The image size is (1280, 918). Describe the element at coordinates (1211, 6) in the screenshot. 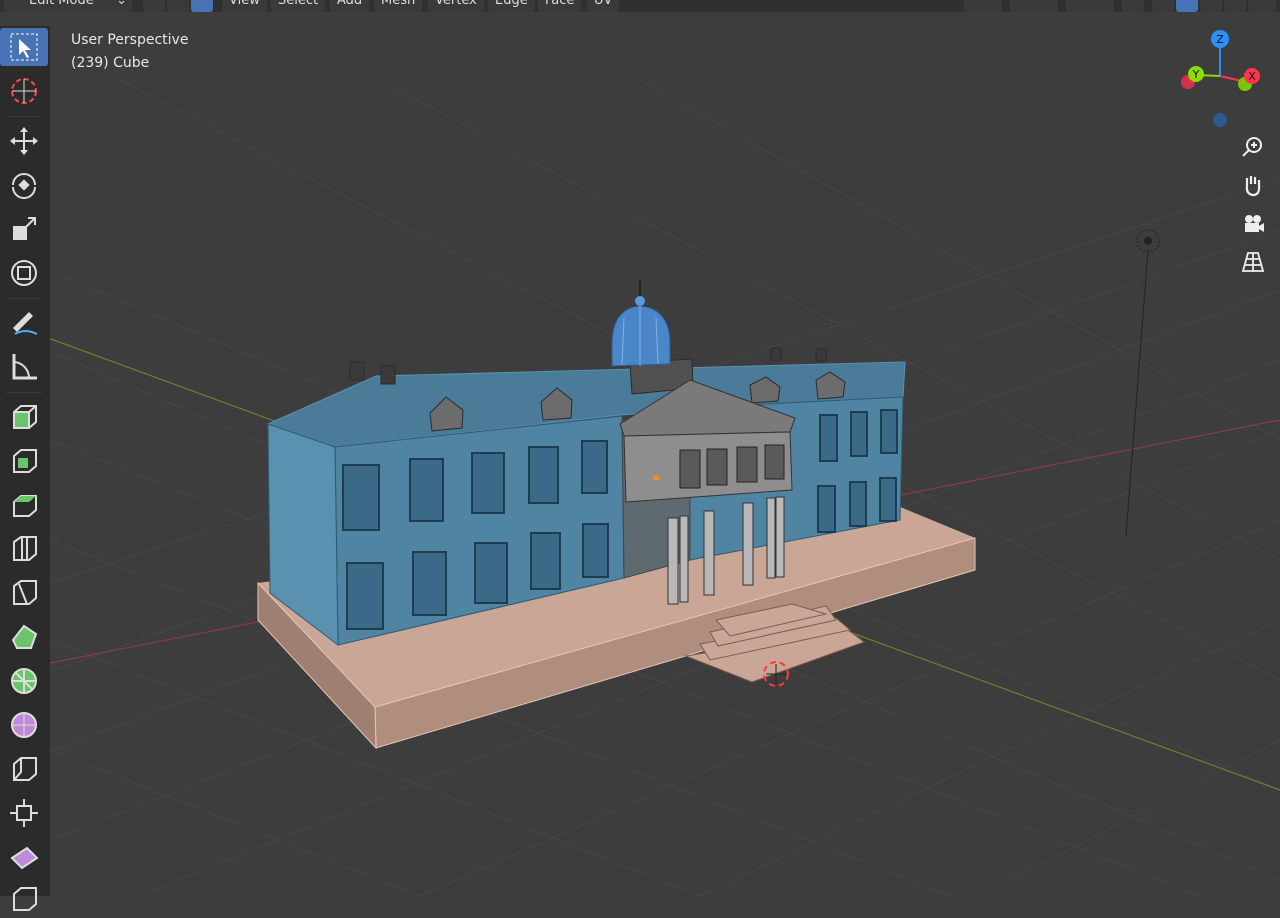

I see `material-preview-icon` at that location.